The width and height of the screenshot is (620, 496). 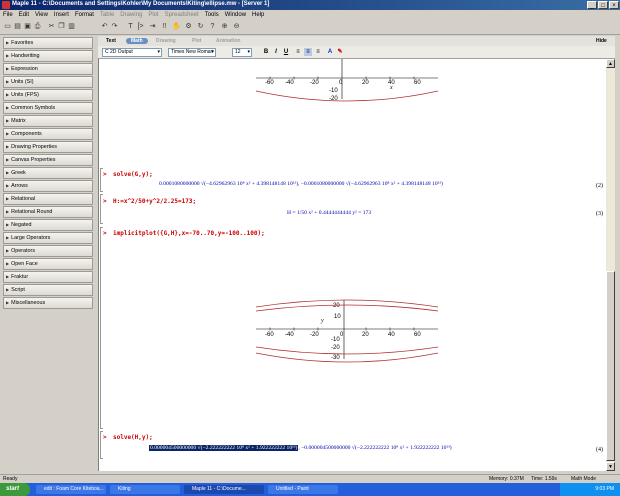 I want to click on style-dropdown: C 2D Output, so click(x=132, y=52).